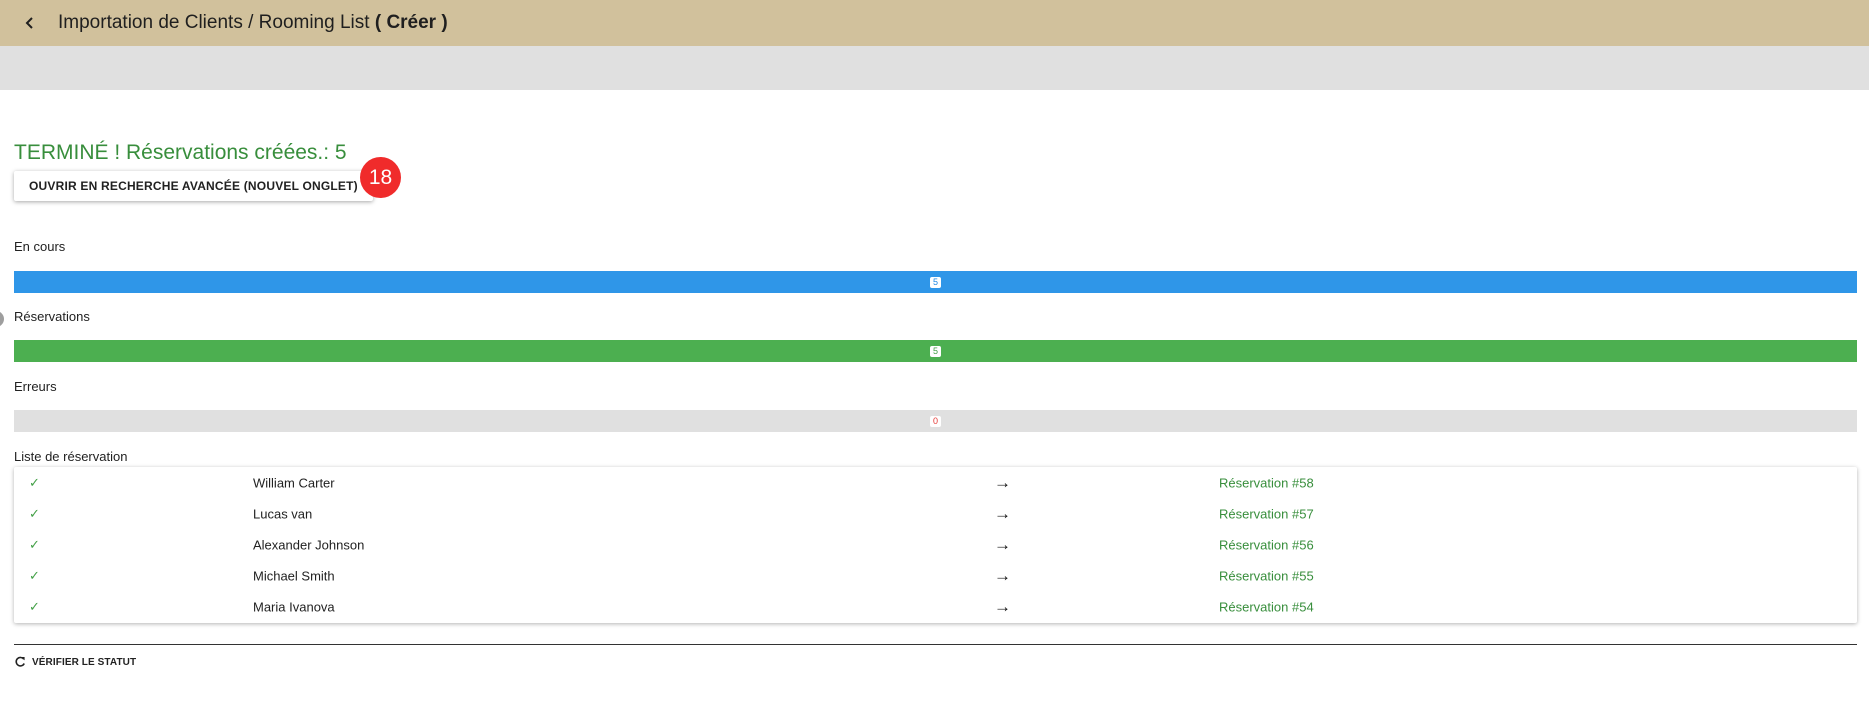 This screenshot has width=1869, height=712. Describe the element at coordinates (52, 316) in the screenshot. I see `reservations-label: Réservations` at that location.